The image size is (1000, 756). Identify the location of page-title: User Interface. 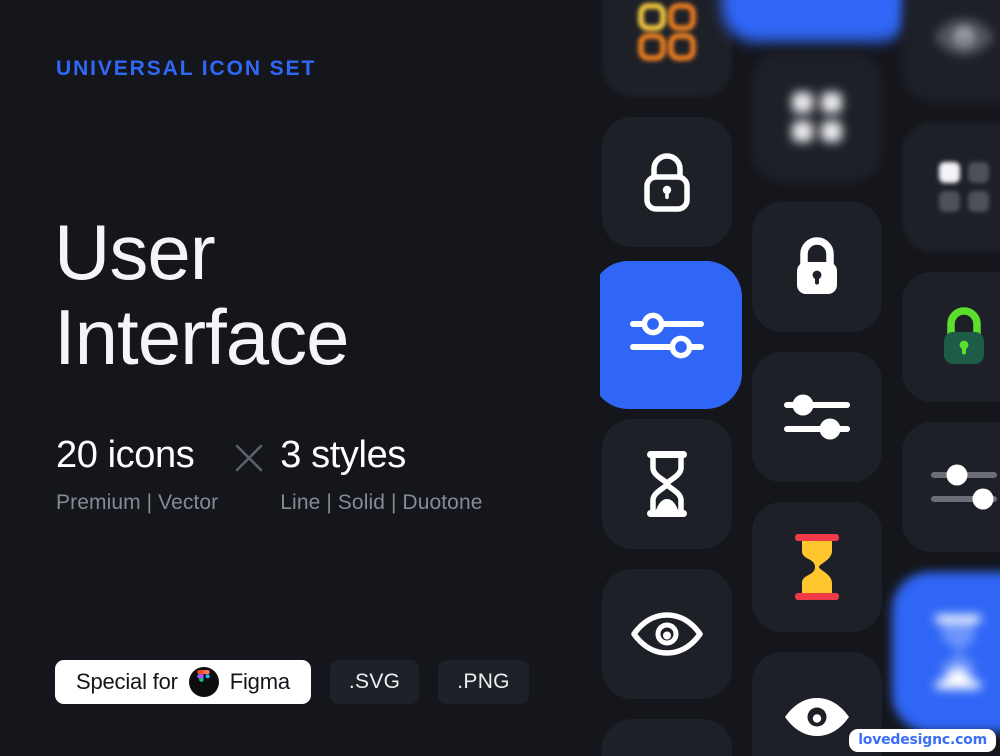
(202, 294).